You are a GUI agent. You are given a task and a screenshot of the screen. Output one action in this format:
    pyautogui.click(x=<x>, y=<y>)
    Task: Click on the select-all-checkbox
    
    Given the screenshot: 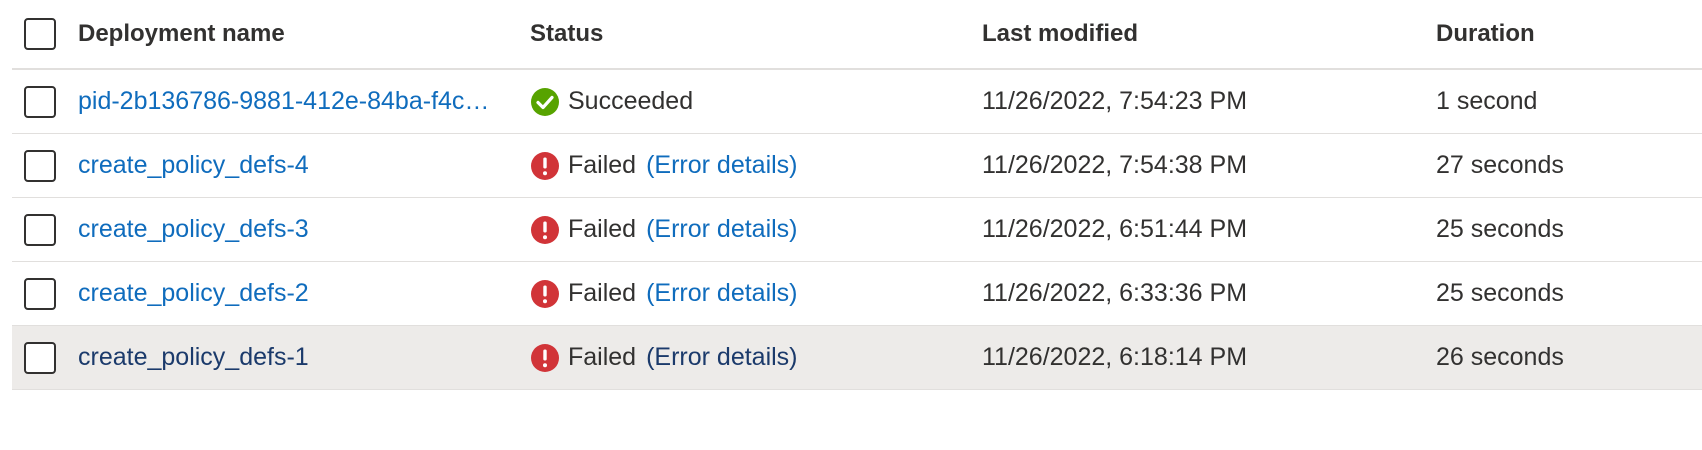 What is the action you would take?
    pyautogui.click(x=40, y=34)
    